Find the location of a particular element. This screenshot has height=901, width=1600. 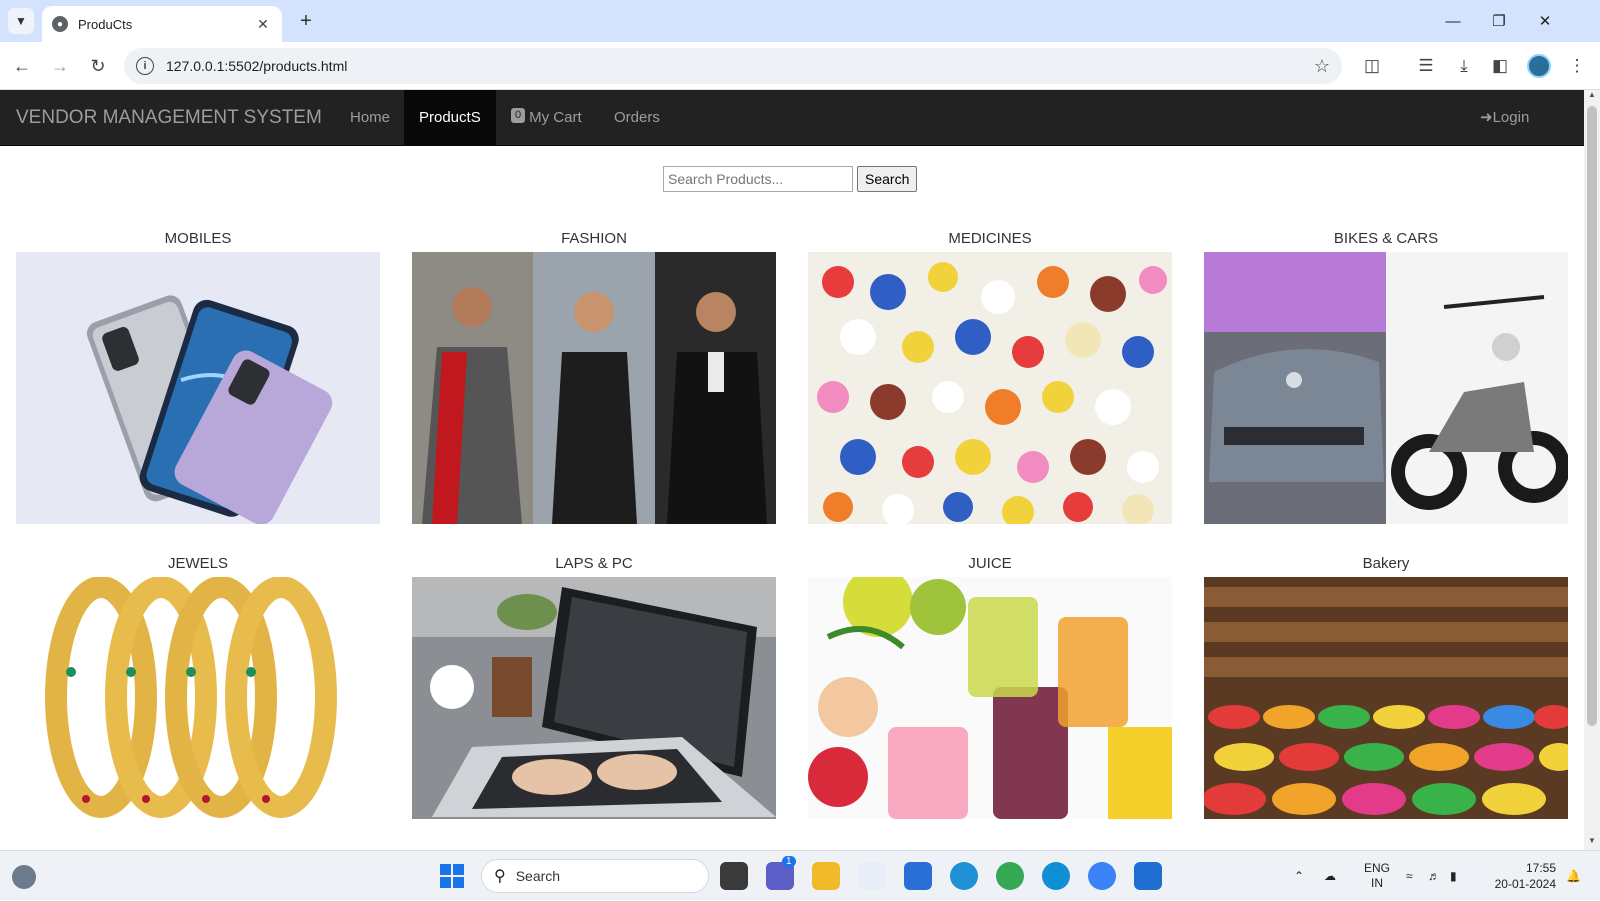

windows-start-icon is located at coordinates (452, 876).